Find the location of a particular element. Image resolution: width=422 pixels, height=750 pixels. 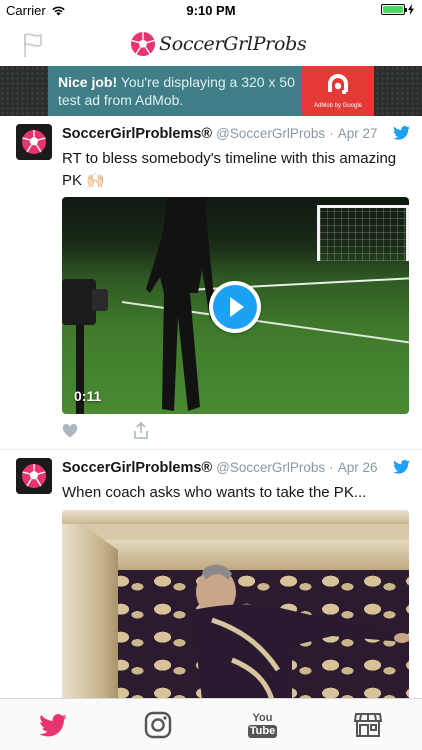

play-icon is located at coordinates (235, 307).